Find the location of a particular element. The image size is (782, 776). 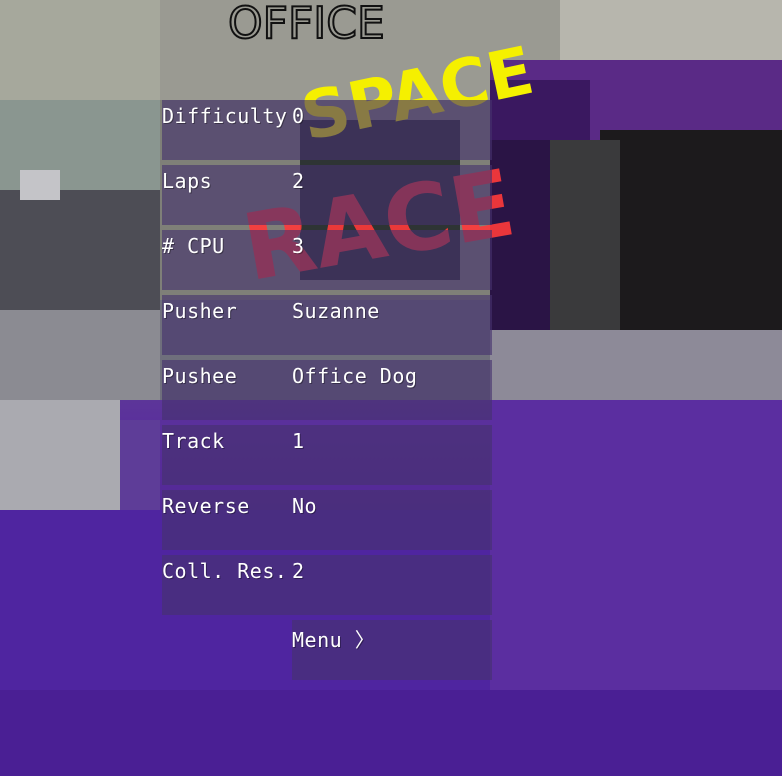

menu-row-pushee: Pushee Office Dog is located at coordinates (327, 390).